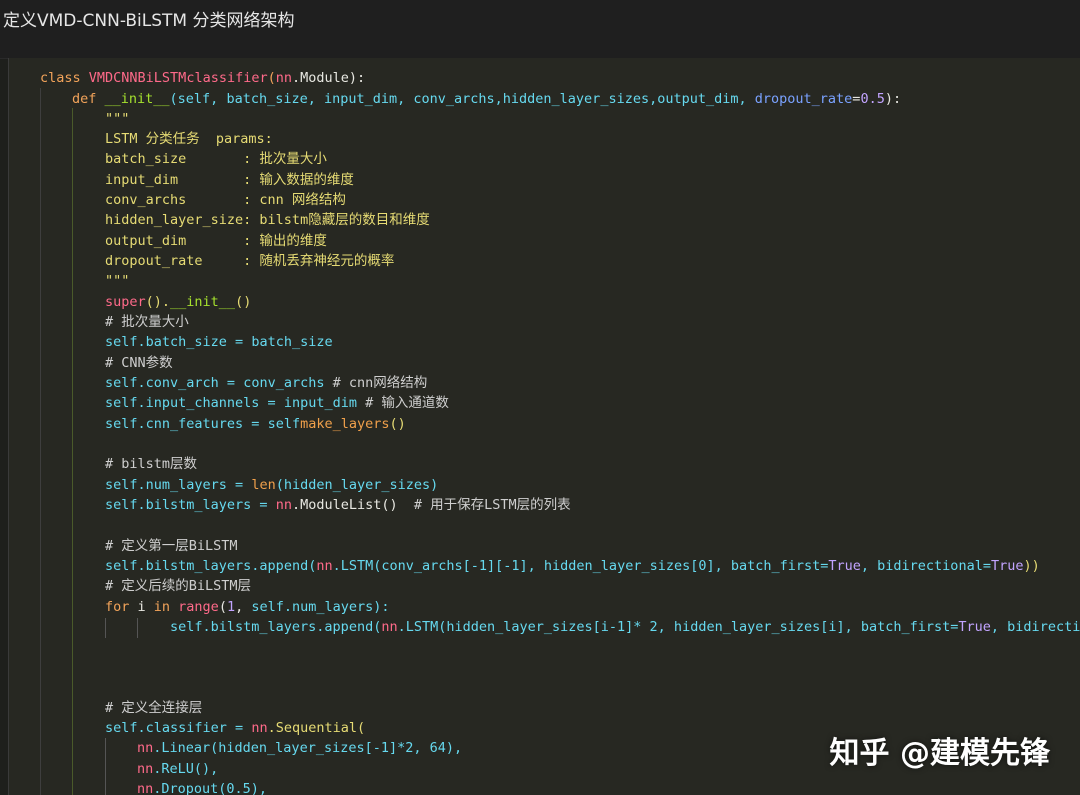 Image resolution: width=1080 pixels, height=795 pixels. Describe the element at coordinates (178, 769) in the screenshot. I see `code-line: nn.ReLU(),` at that location.